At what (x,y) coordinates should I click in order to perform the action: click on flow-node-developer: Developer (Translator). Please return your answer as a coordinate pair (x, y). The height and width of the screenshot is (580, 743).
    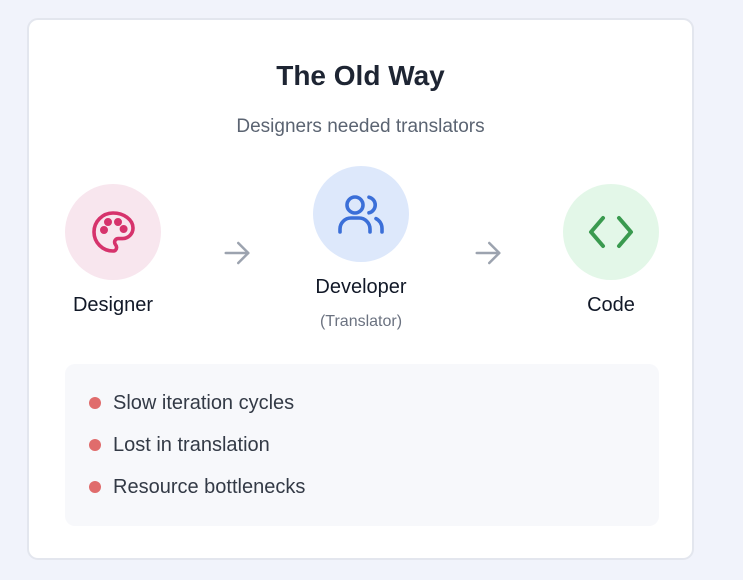
    Looking at the image, I should click on (361, 248).